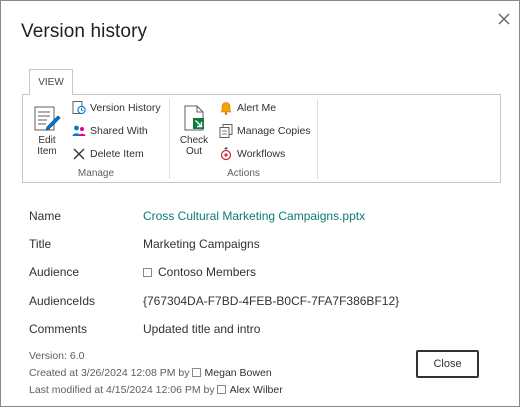 This screenshot has width=520, height=407. I want to click on audience-value: Contoso Members, so click(199, 272).